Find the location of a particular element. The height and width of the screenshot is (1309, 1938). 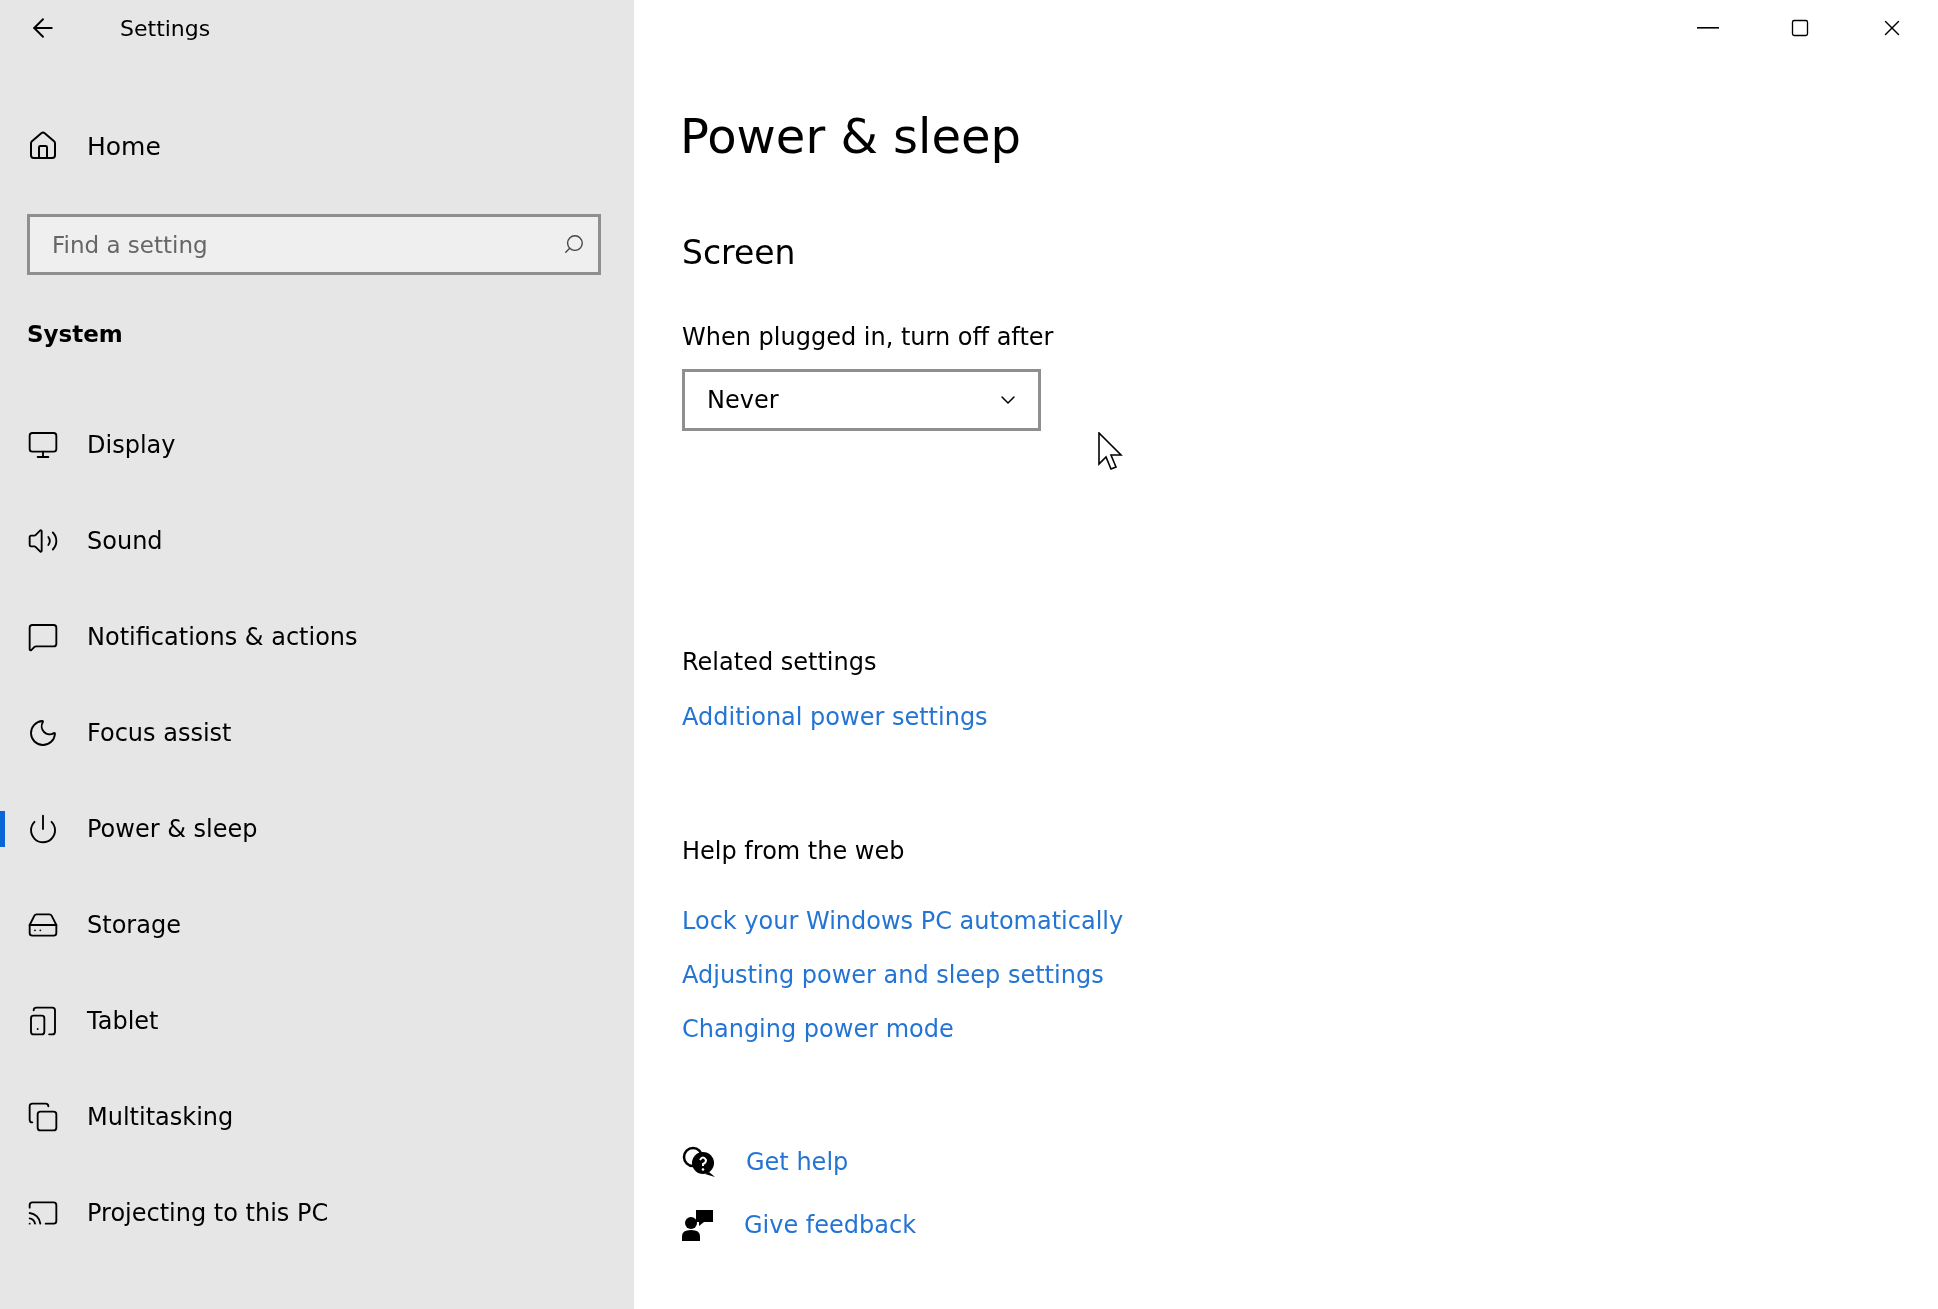

maximize-icon is located at coordinates (1800, 28).